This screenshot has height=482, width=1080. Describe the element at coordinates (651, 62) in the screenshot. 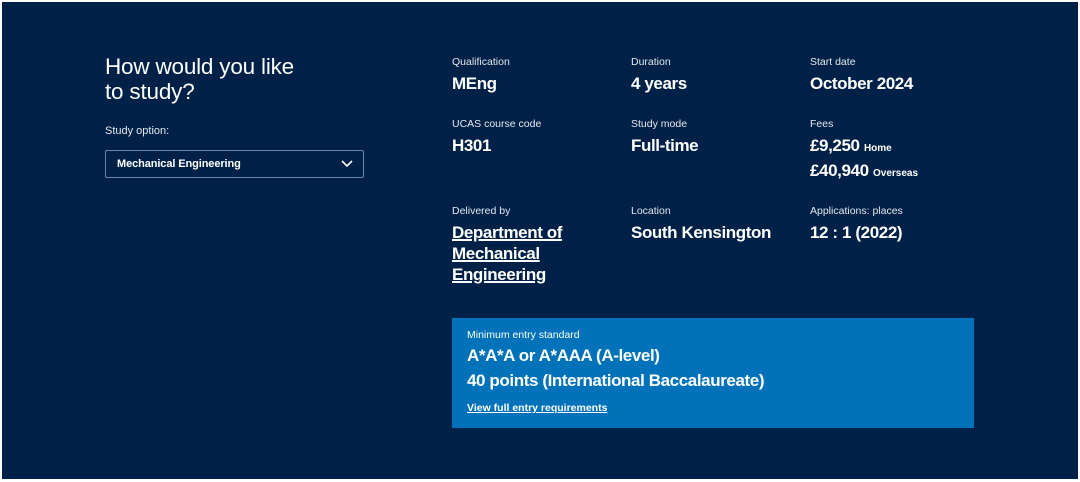

I see `duration-label: Duration` at that location.